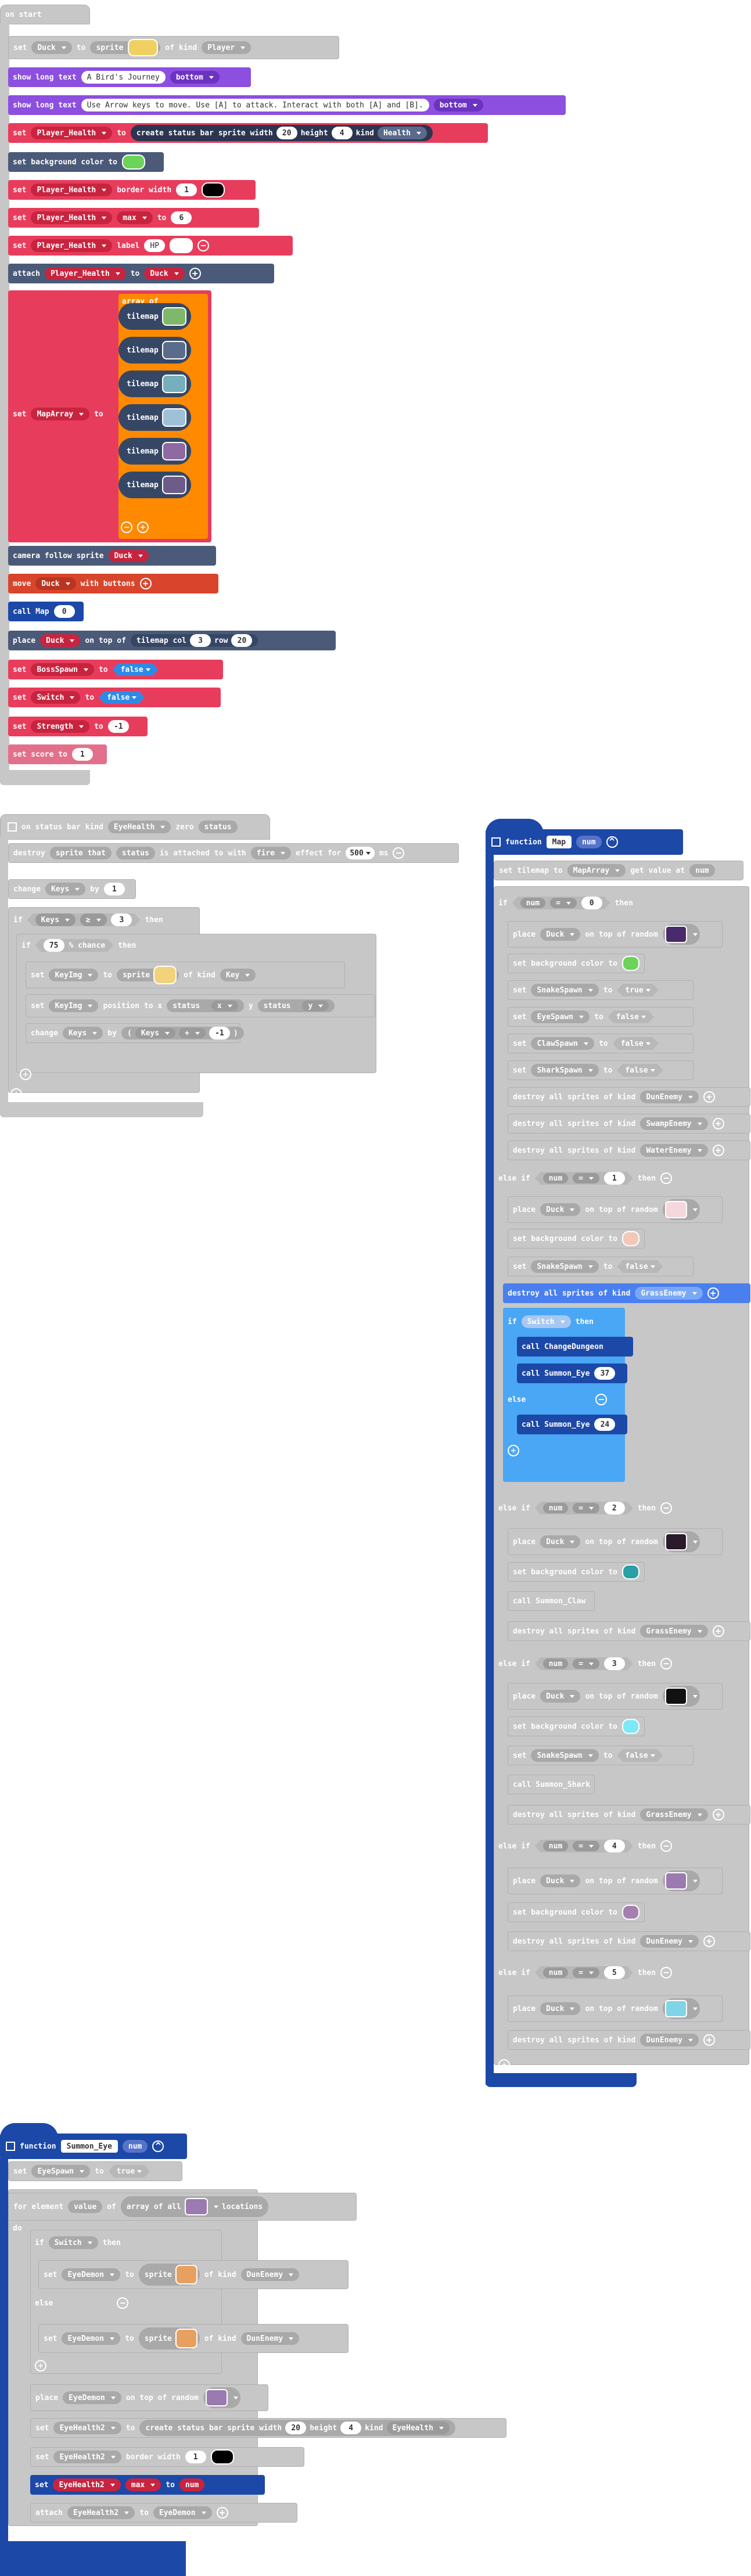  What do you see at coordinates (45, 14) in the screenshot?
I see `on-start-header: on start` at bounding box center [45, 14].